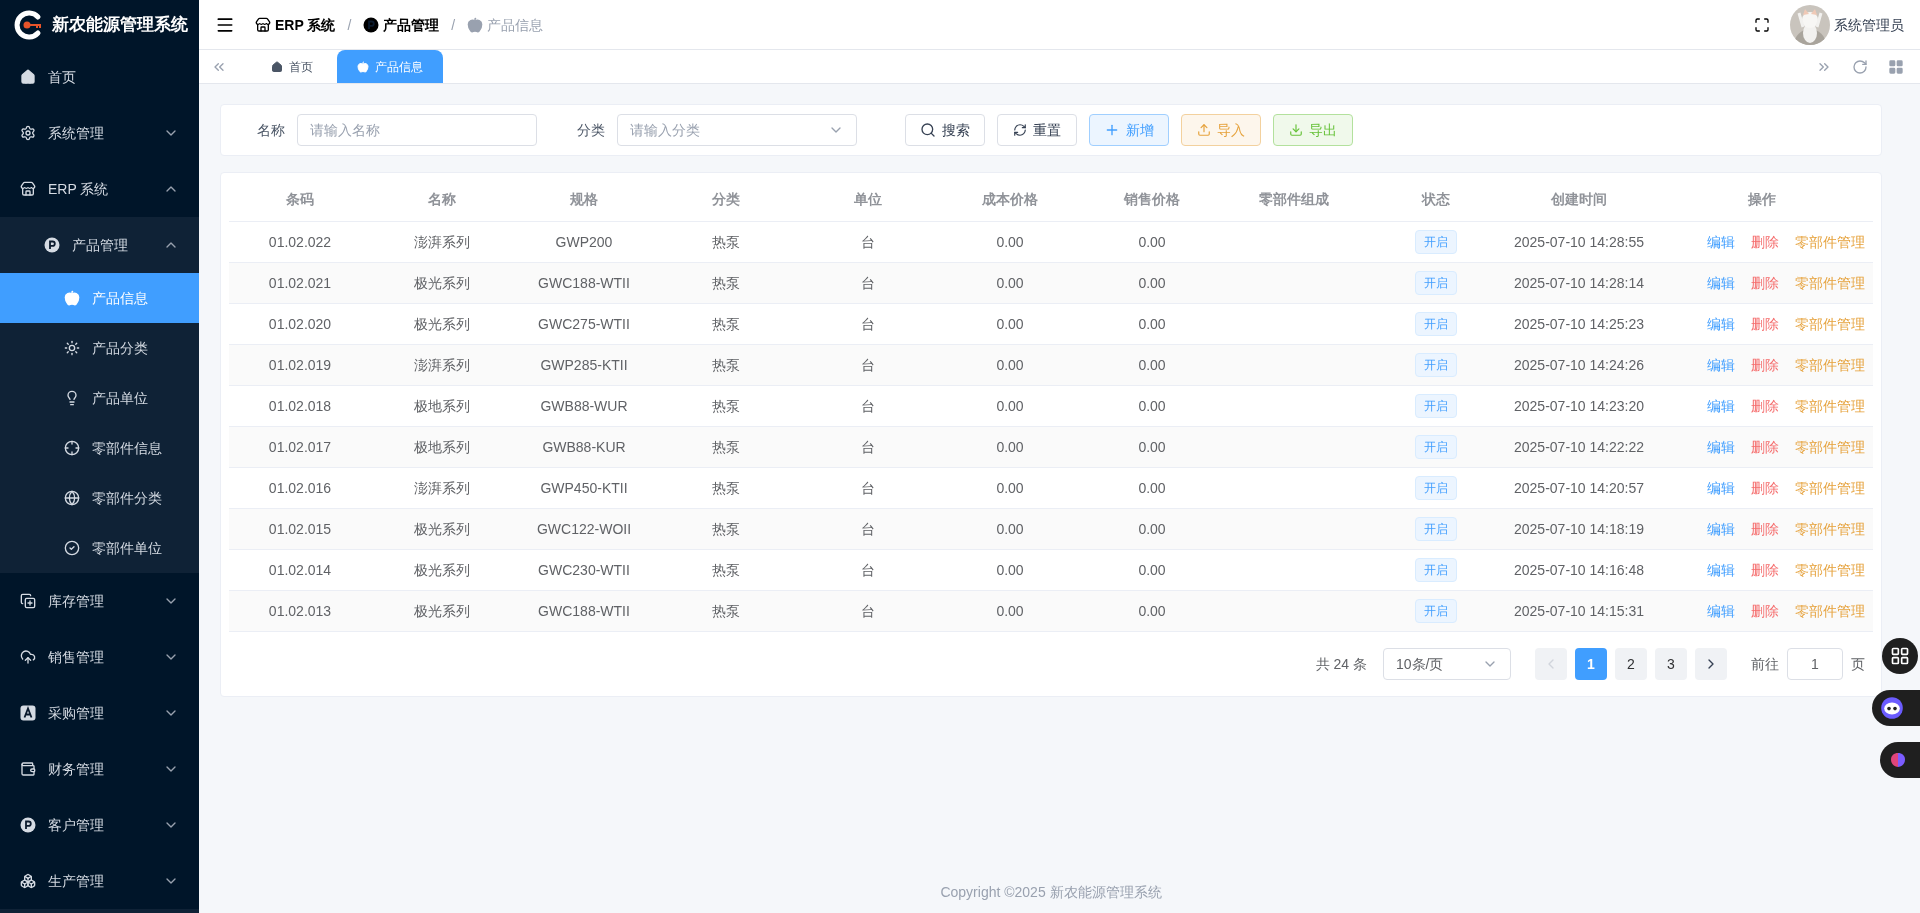 The height and width of the screenshot is (913, 1920). Describe the element at coordinates (1129, 130) in the screenshot. I see `add-button: 新增` at that location.